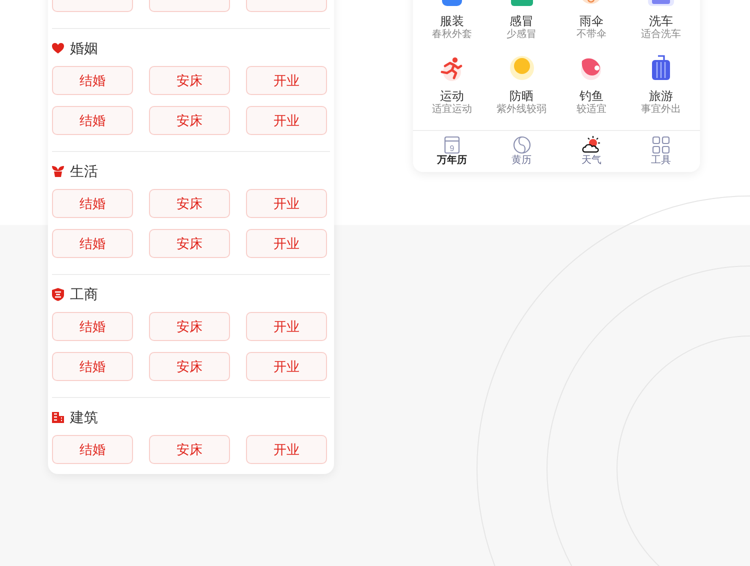 This screenshot has width=750, height=566. What do you see at coordinates (452, 109) in the screenshot?
I see `index-description: 适宜运动` at bounding box center [452, 109].